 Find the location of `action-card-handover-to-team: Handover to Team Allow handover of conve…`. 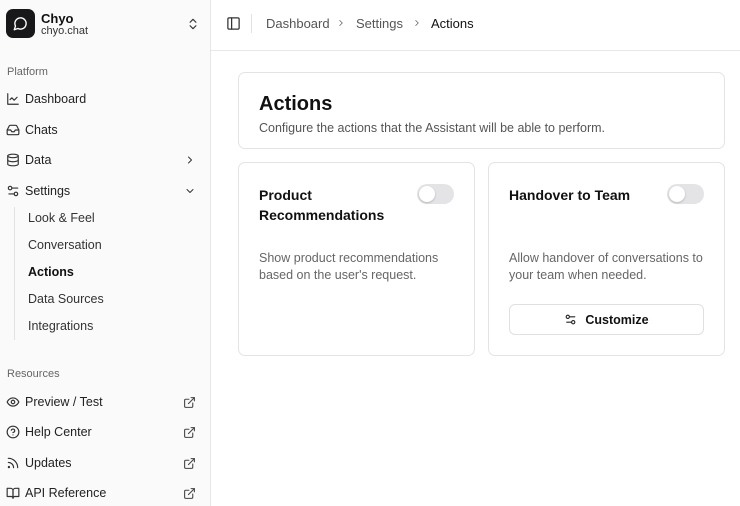

action-card-handover-to-team: Handover to Team Allow handover of conve… is located at coordinates (606, 259).